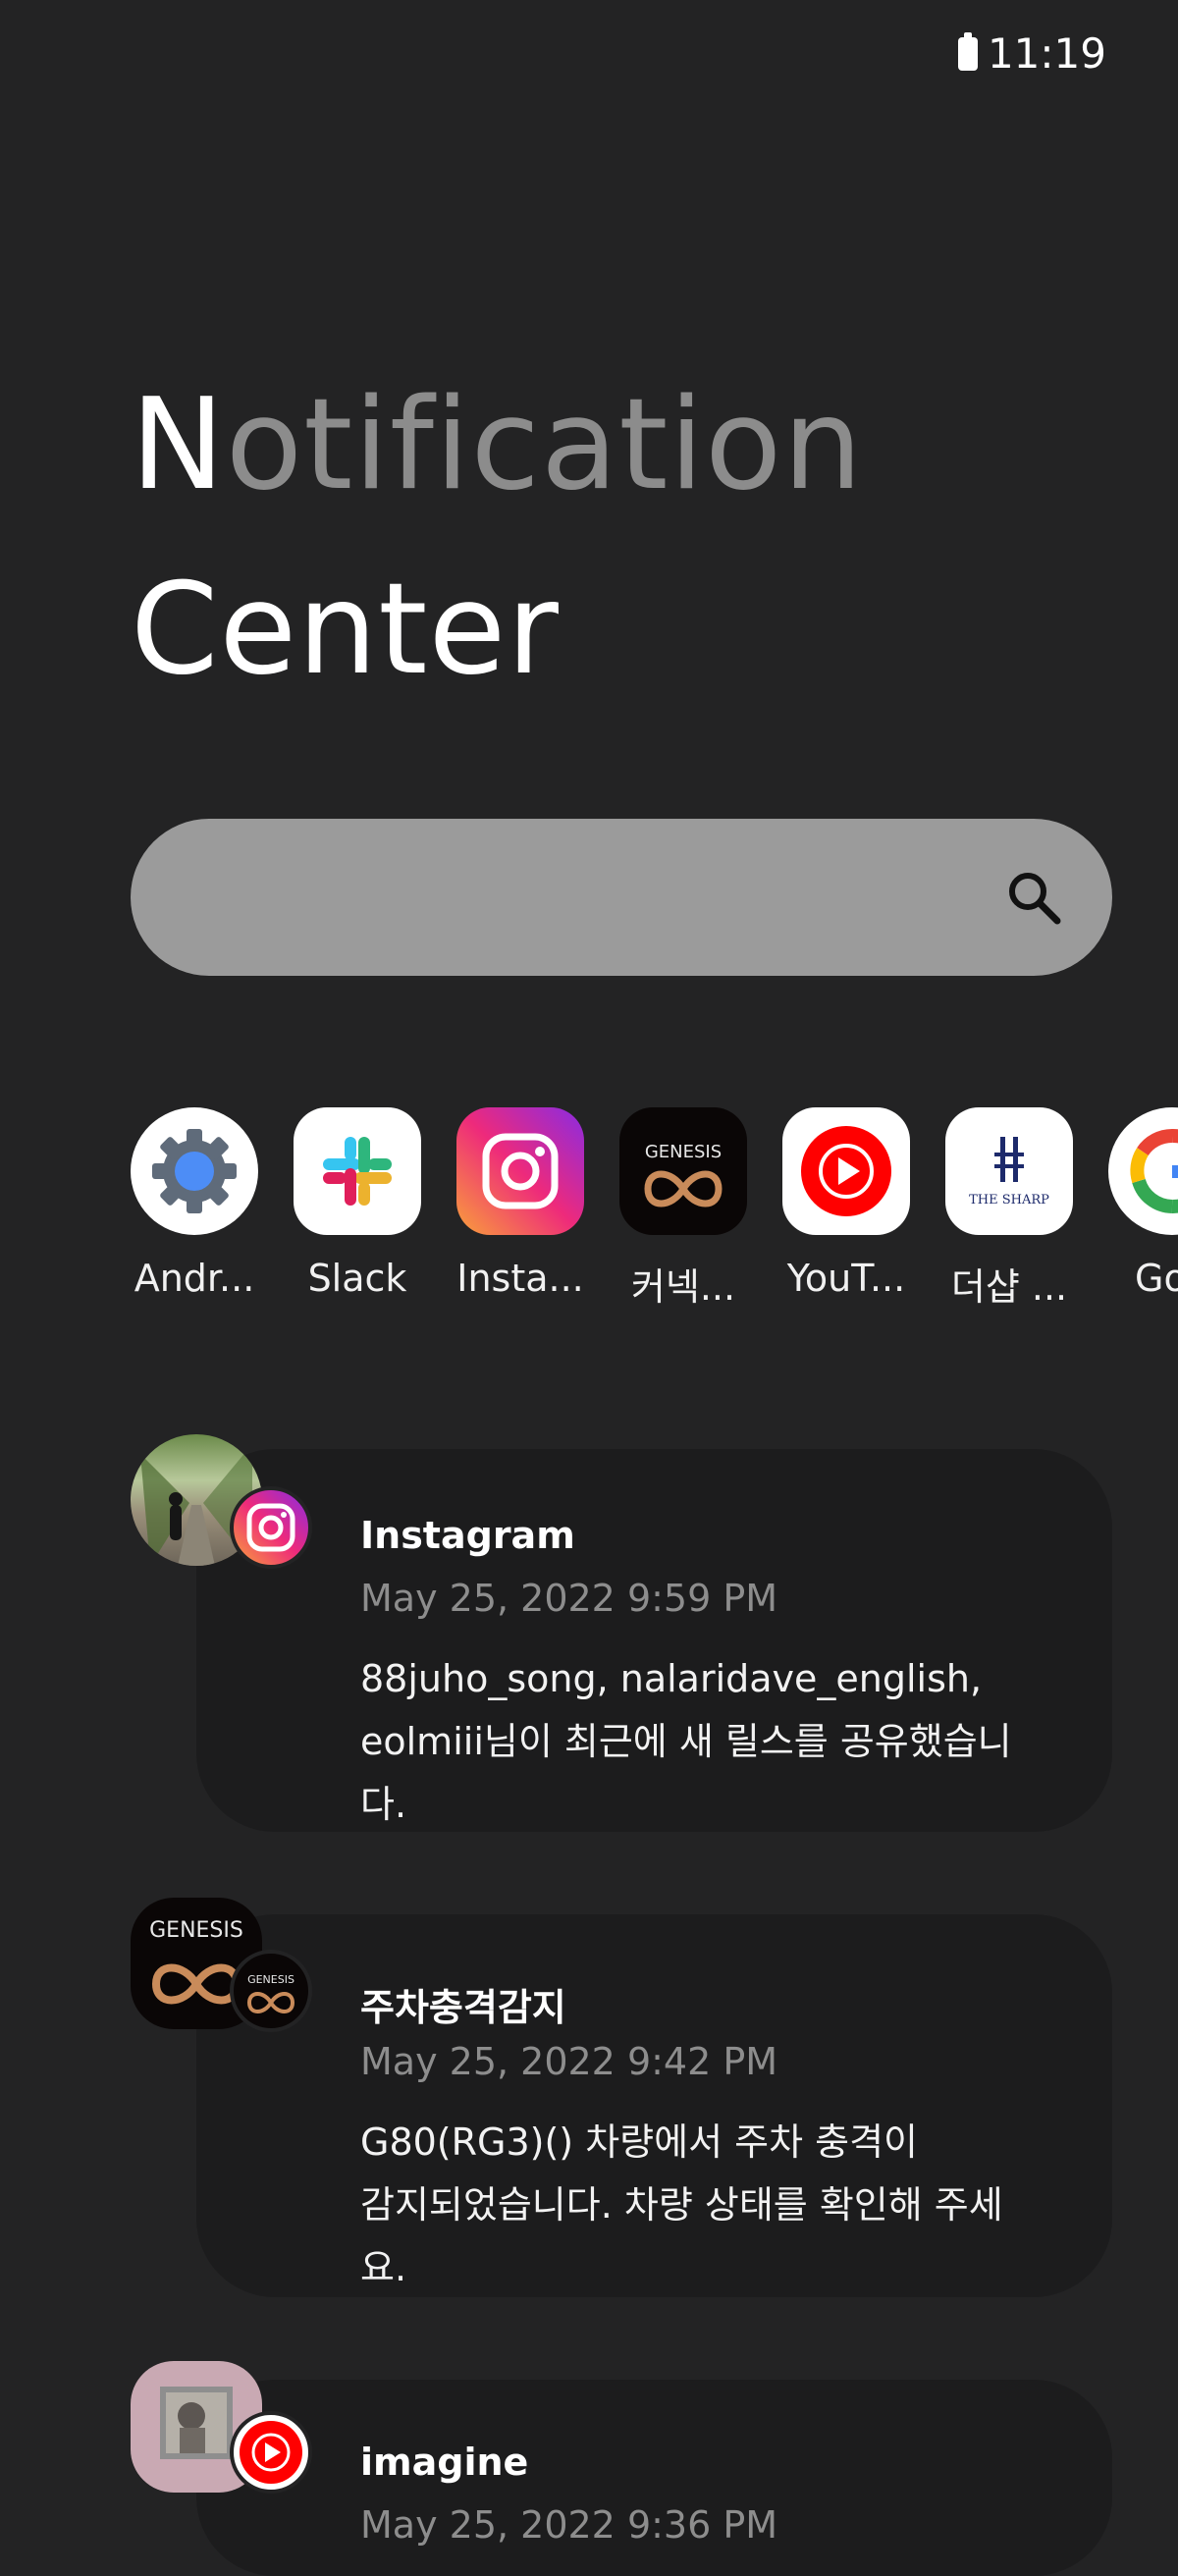 The width and height of the screenshot is (1178, 2576). Describe the element at coordinates (1046, 53) in the screenshot. I see `status-time: 11:19` at that location.